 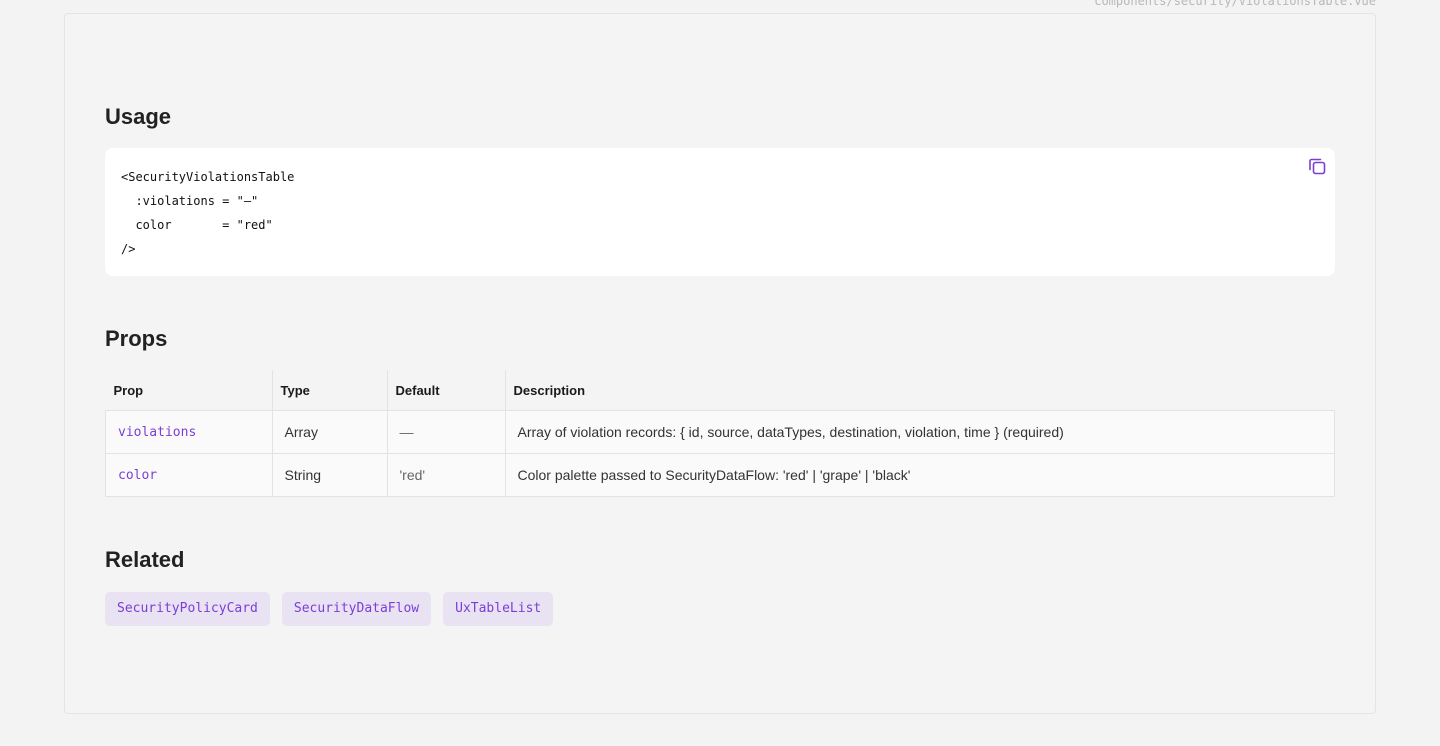 I want to click on related-link-ux-table-list: UxTableList, so click(x=498, y=609).